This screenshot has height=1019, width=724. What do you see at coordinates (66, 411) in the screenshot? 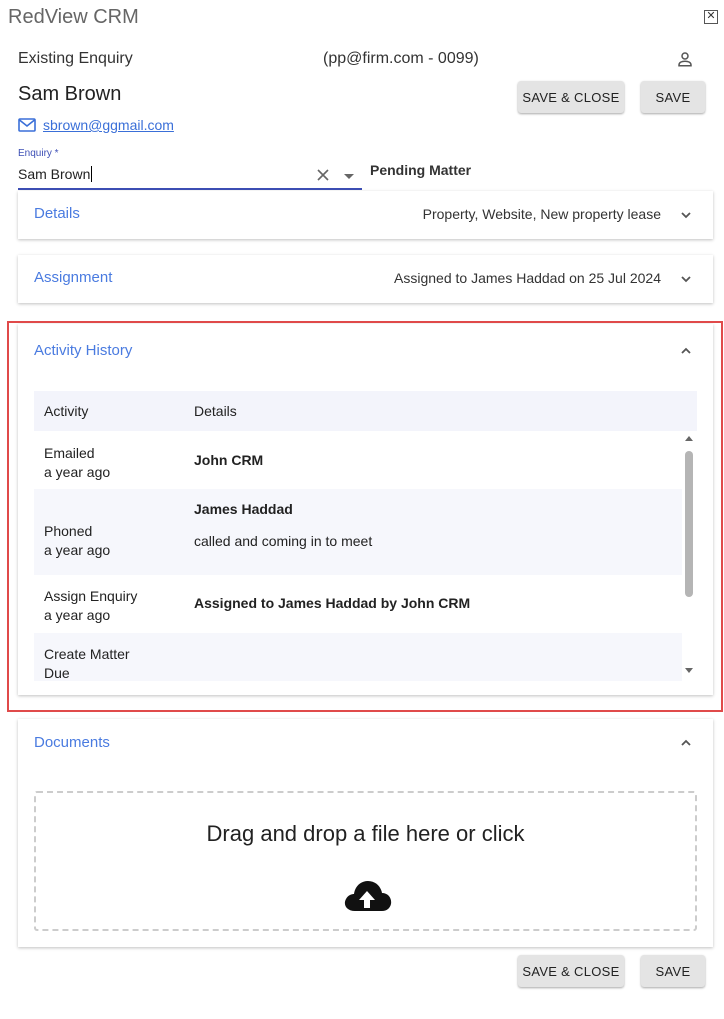
I see `column-header-activity: Activity` at bounding box center [66, 411].